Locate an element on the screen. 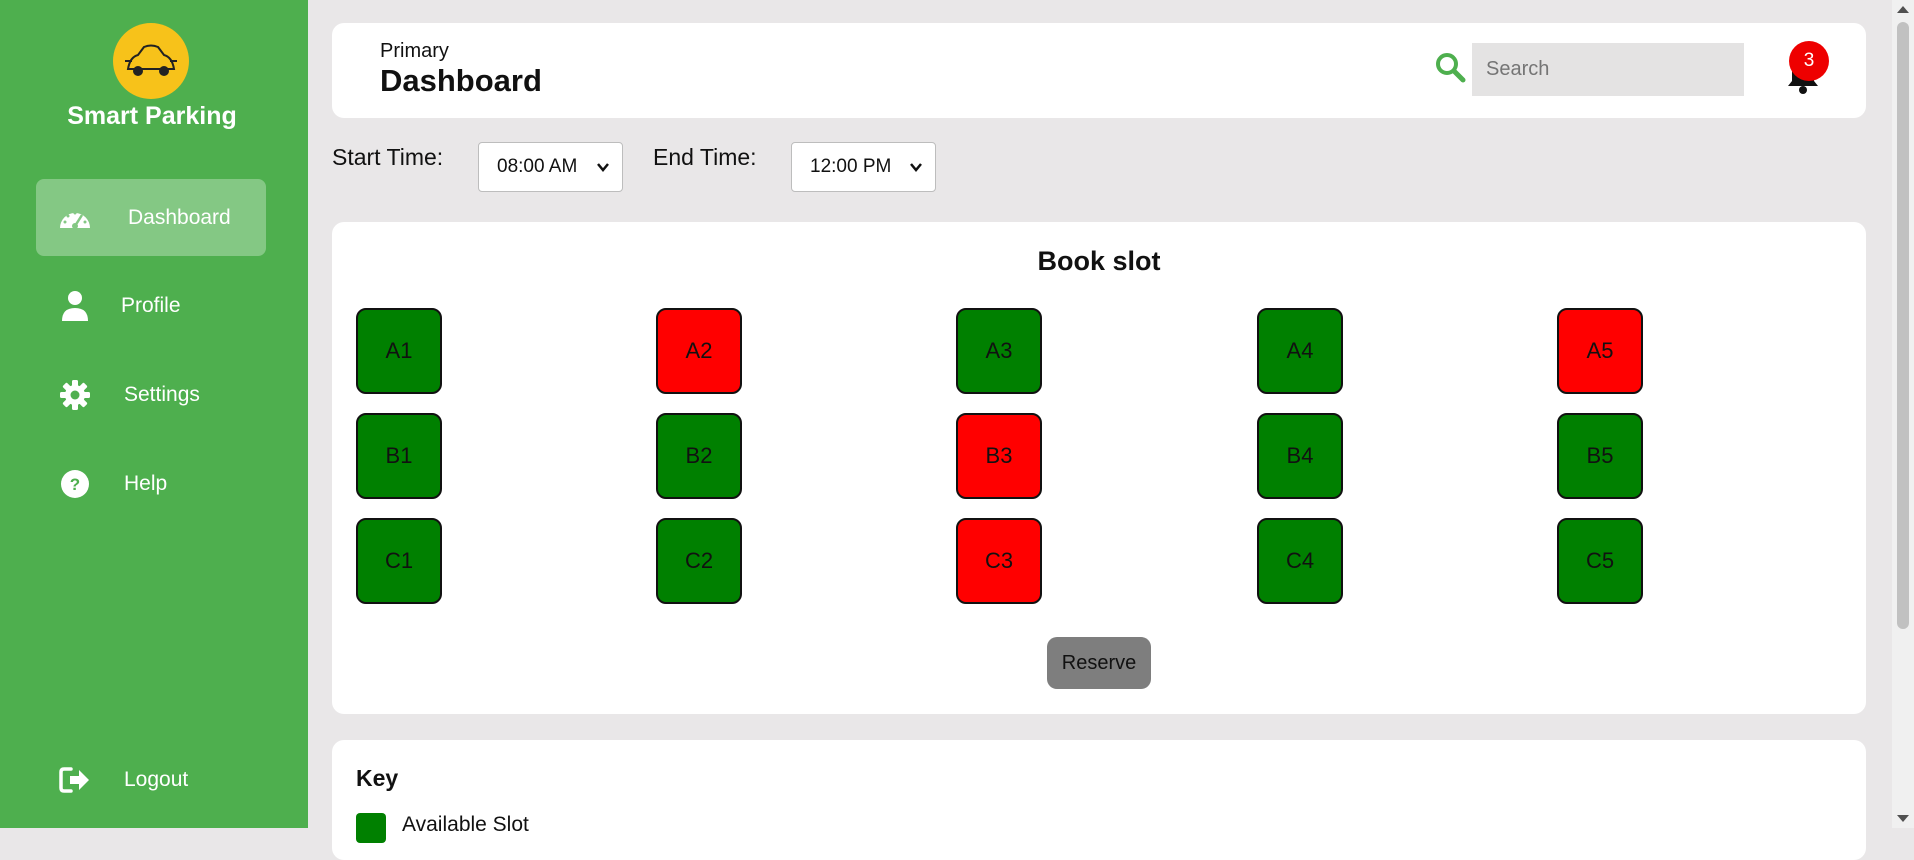 Image resolution: width=1914 pixels, height=860 pixels. start-time-label: Start Time: is located at coordinates (388, 157).